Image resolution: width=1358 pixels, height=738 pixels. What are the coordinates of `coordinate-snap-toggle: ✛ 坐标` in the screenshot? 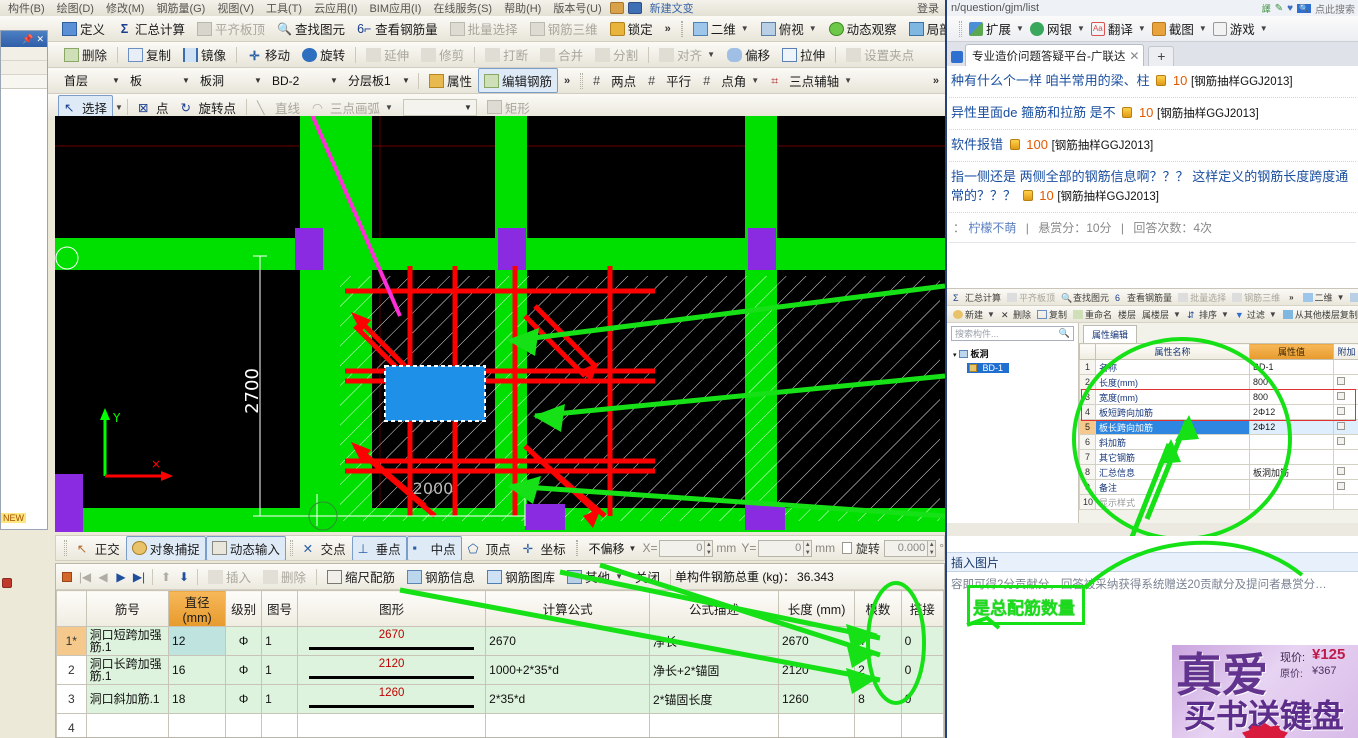 It's located at (544, 548).